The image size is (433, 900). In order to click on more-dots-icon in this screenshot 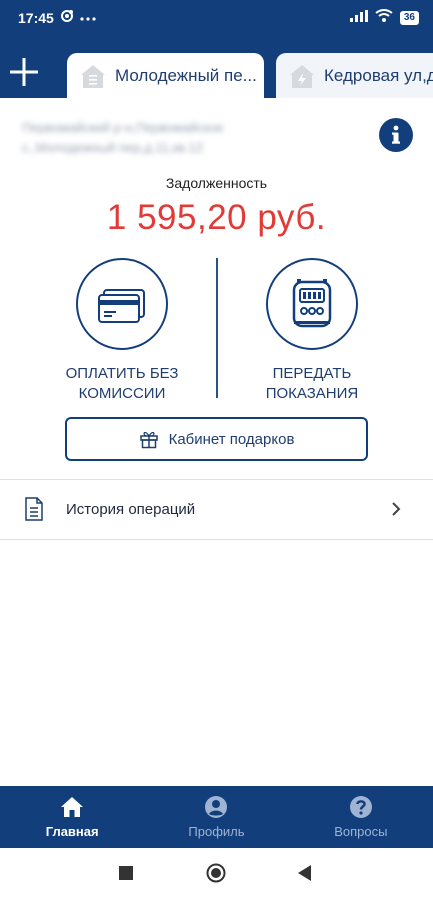, I will do `click(88, 18)`.